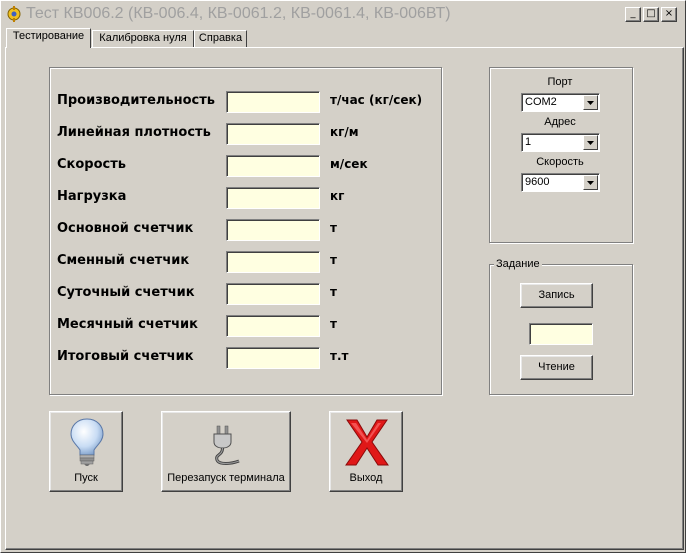  Describe the element at coordinates (344, 132) in the screenshot. I see `reading-unit: кг/м` at that location.